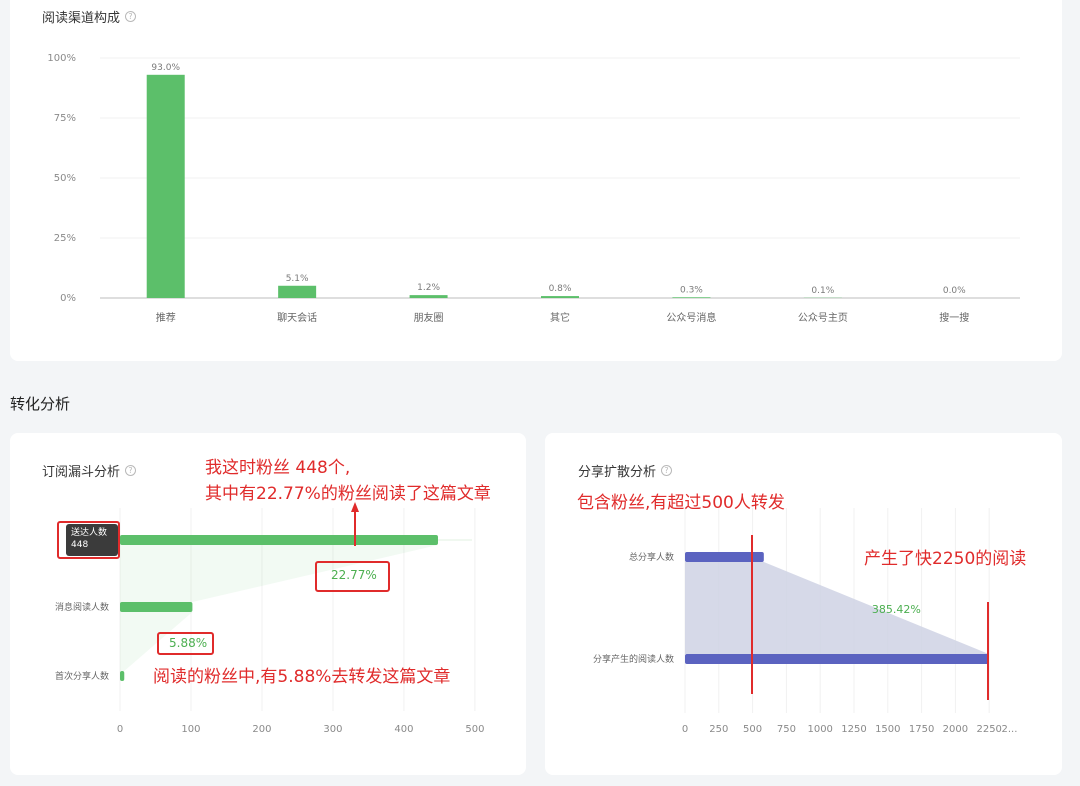 The image size is (1080, 786). Describe the element at coordinates (718, 729) in the screenshot. I see `x-tick-label: 250` at that location.